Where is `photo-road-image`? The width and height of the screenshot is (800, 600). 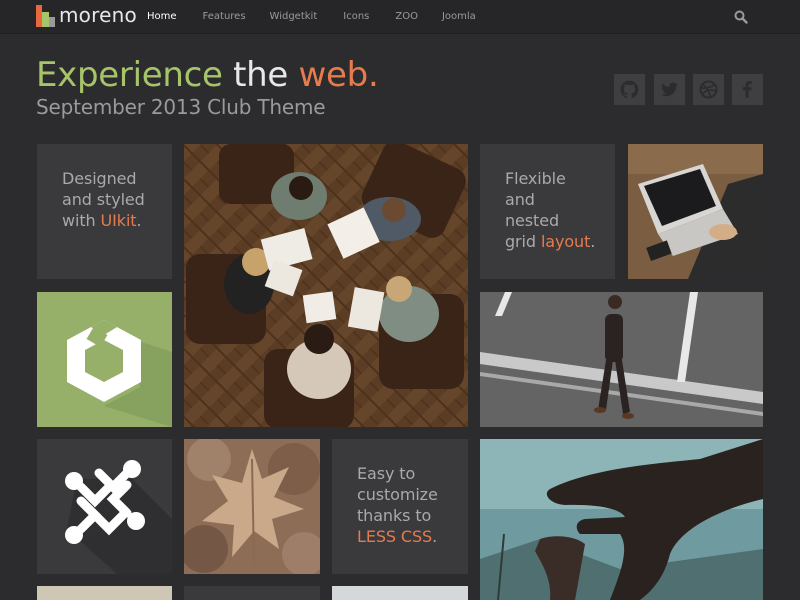
photo-road-image is located at coordinates (621, 359).